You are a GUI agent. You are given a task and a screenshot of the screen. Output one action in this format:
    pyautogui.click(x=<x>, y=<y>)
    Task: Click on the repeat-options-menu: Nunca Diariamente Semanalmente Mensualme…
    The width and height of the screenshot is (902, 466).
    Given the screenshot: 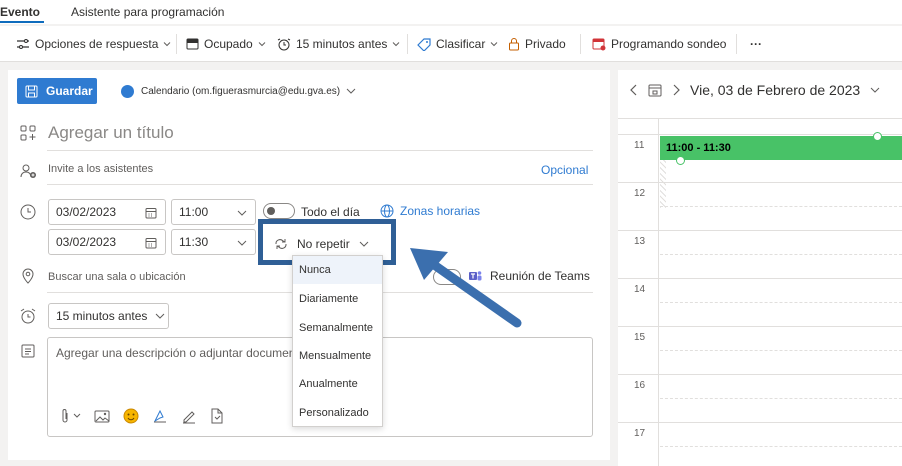 What is the action you would take?
    pyautogui.click(x=337, y=341)
    